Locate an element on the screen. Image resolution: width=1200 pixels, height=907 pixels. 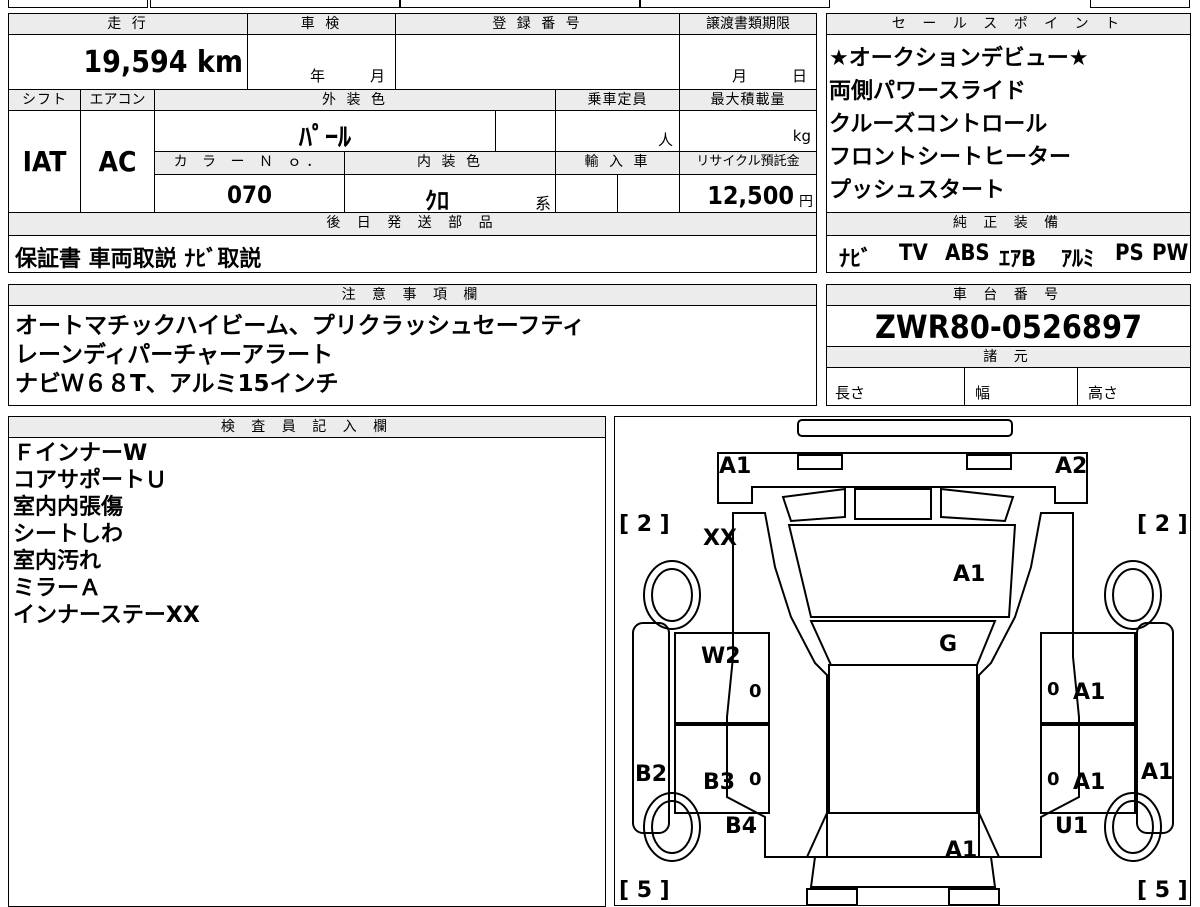
wheel-rear-right-inner-shape is located at coordinates (1133, 827).